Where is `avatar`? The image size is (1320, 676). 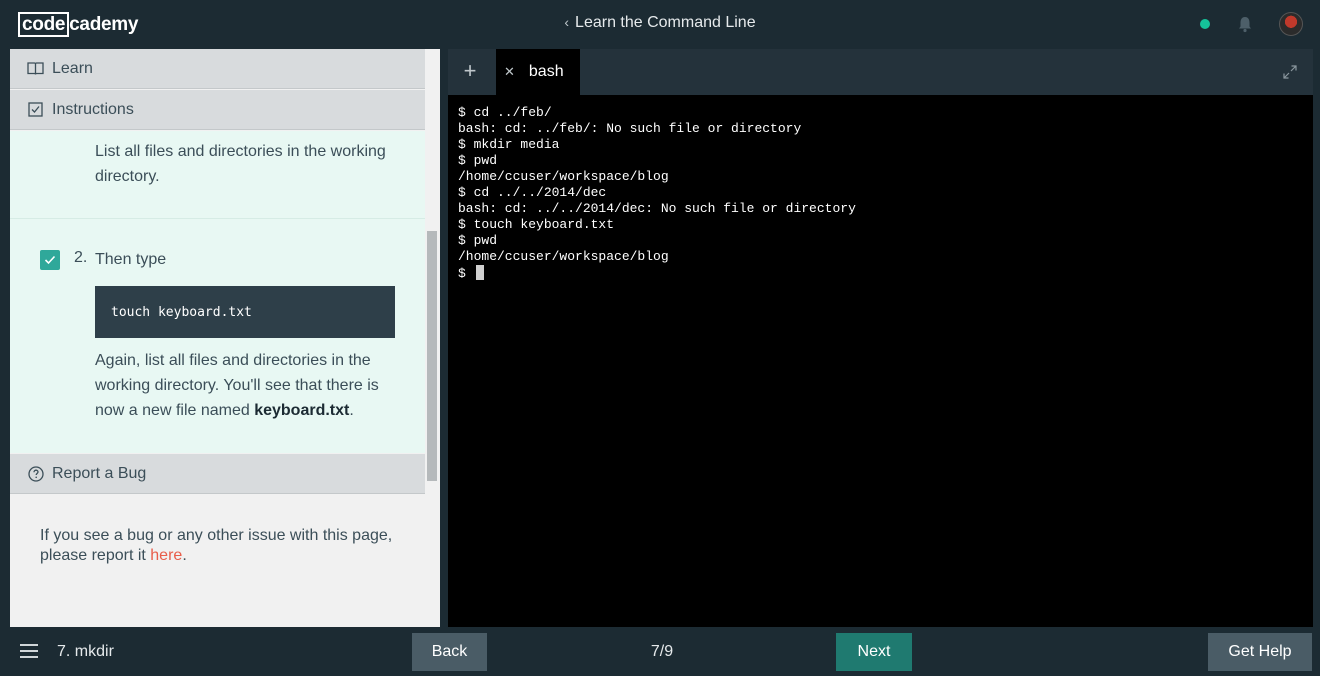
avatar is located at coordinates (1291, 24).